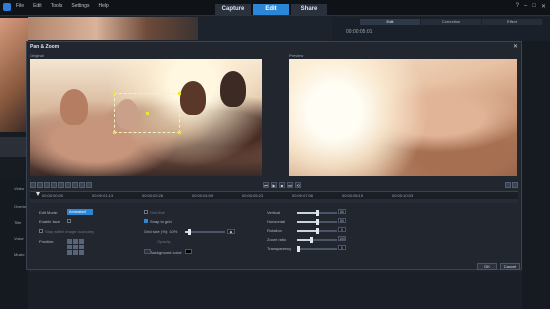 The image size is (550, 309). Describe the element at coordinates (515, 185) in the screenshot. I see `fullscreen-icon` at that location.